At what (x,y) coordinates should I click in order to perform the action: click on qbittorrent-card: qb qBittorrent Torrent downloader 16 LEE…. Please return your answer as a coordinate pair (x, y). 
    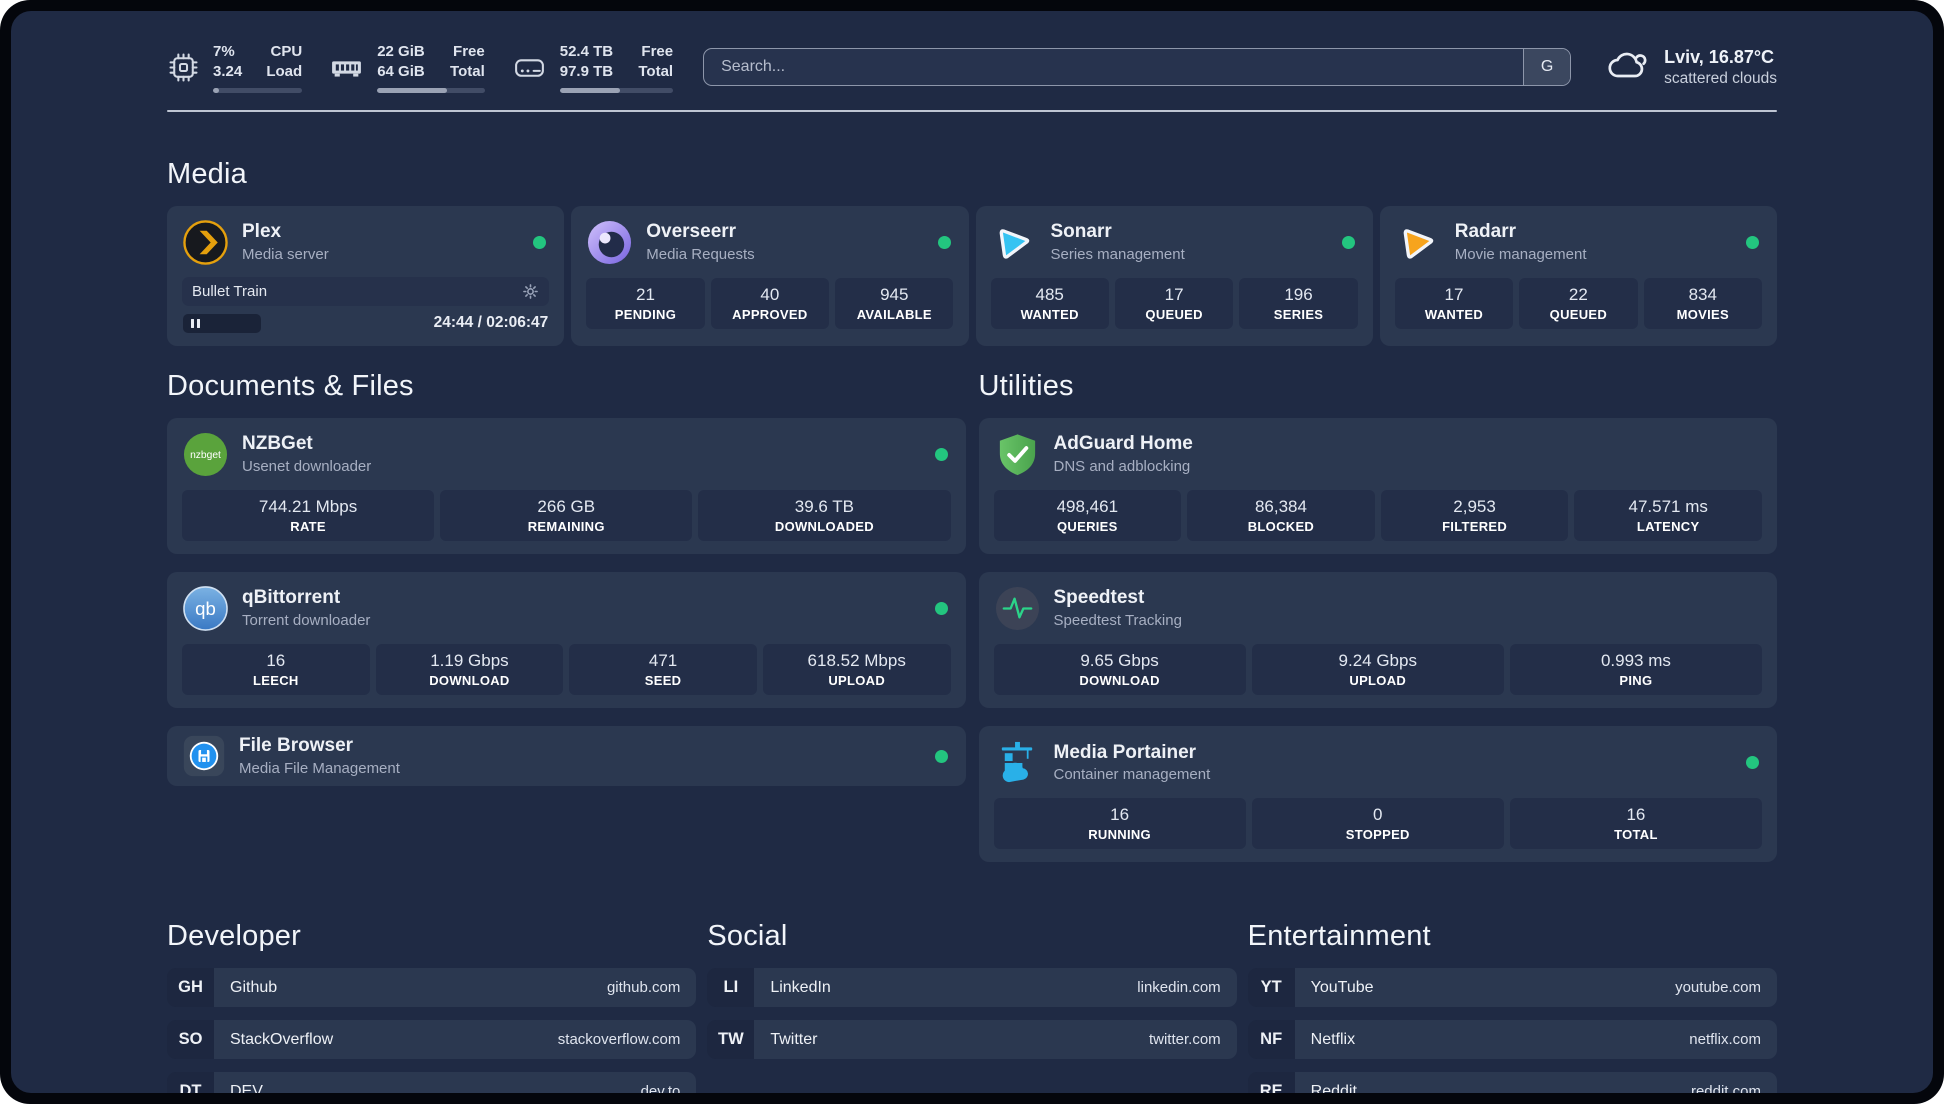
    Looking at the image, I should click on (566, 640).